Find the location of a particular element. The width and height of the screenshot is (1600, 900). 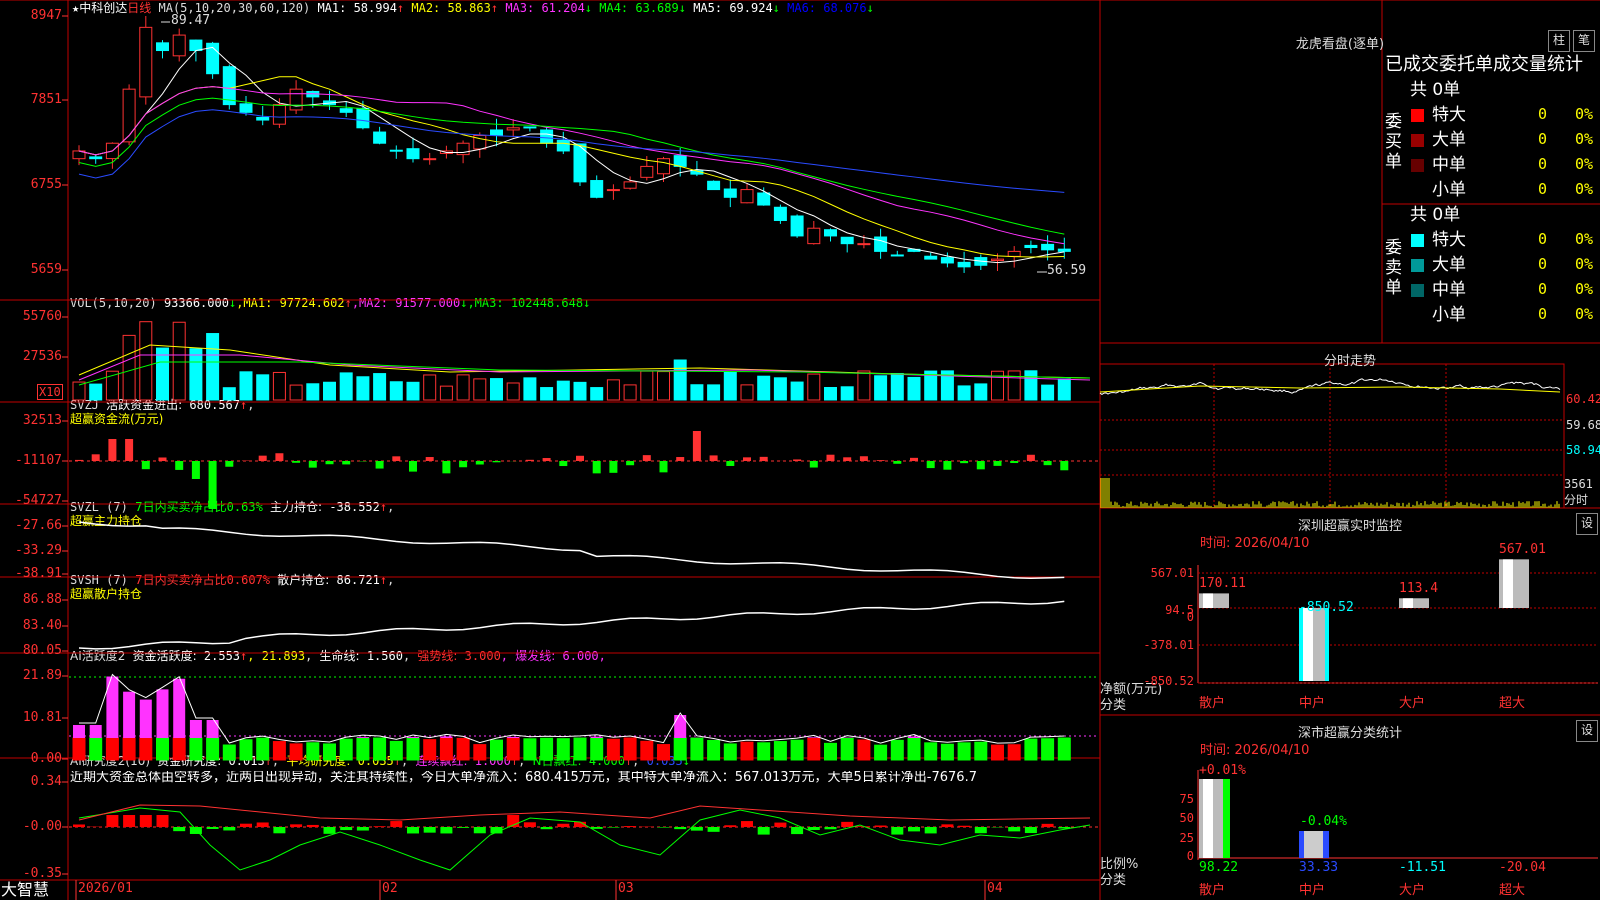

classify-category-label: 超大 is located at coordinates (1512, 890).